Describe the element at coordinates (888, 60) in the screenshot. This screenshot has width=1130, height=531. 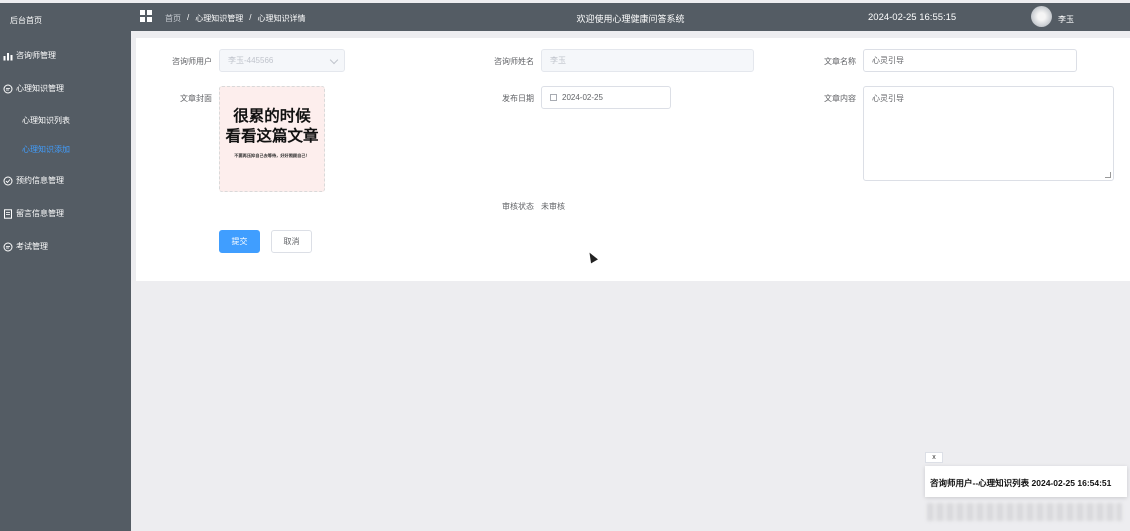
I see `article-name-value: 心灵引导` at that location.